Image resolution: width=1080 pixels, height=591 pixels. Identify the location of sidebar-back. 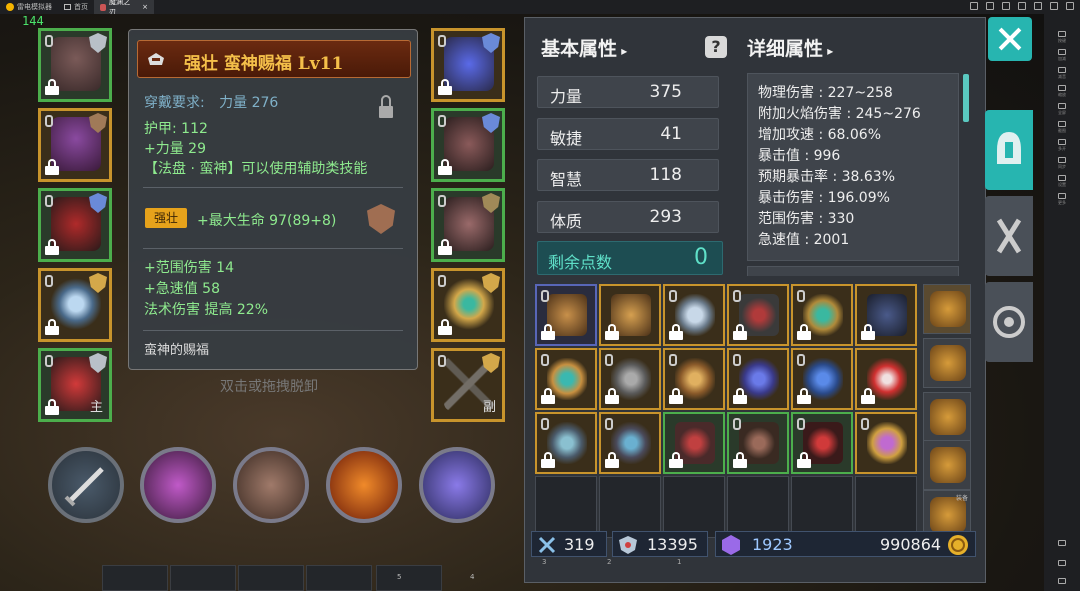
(1062, 543).